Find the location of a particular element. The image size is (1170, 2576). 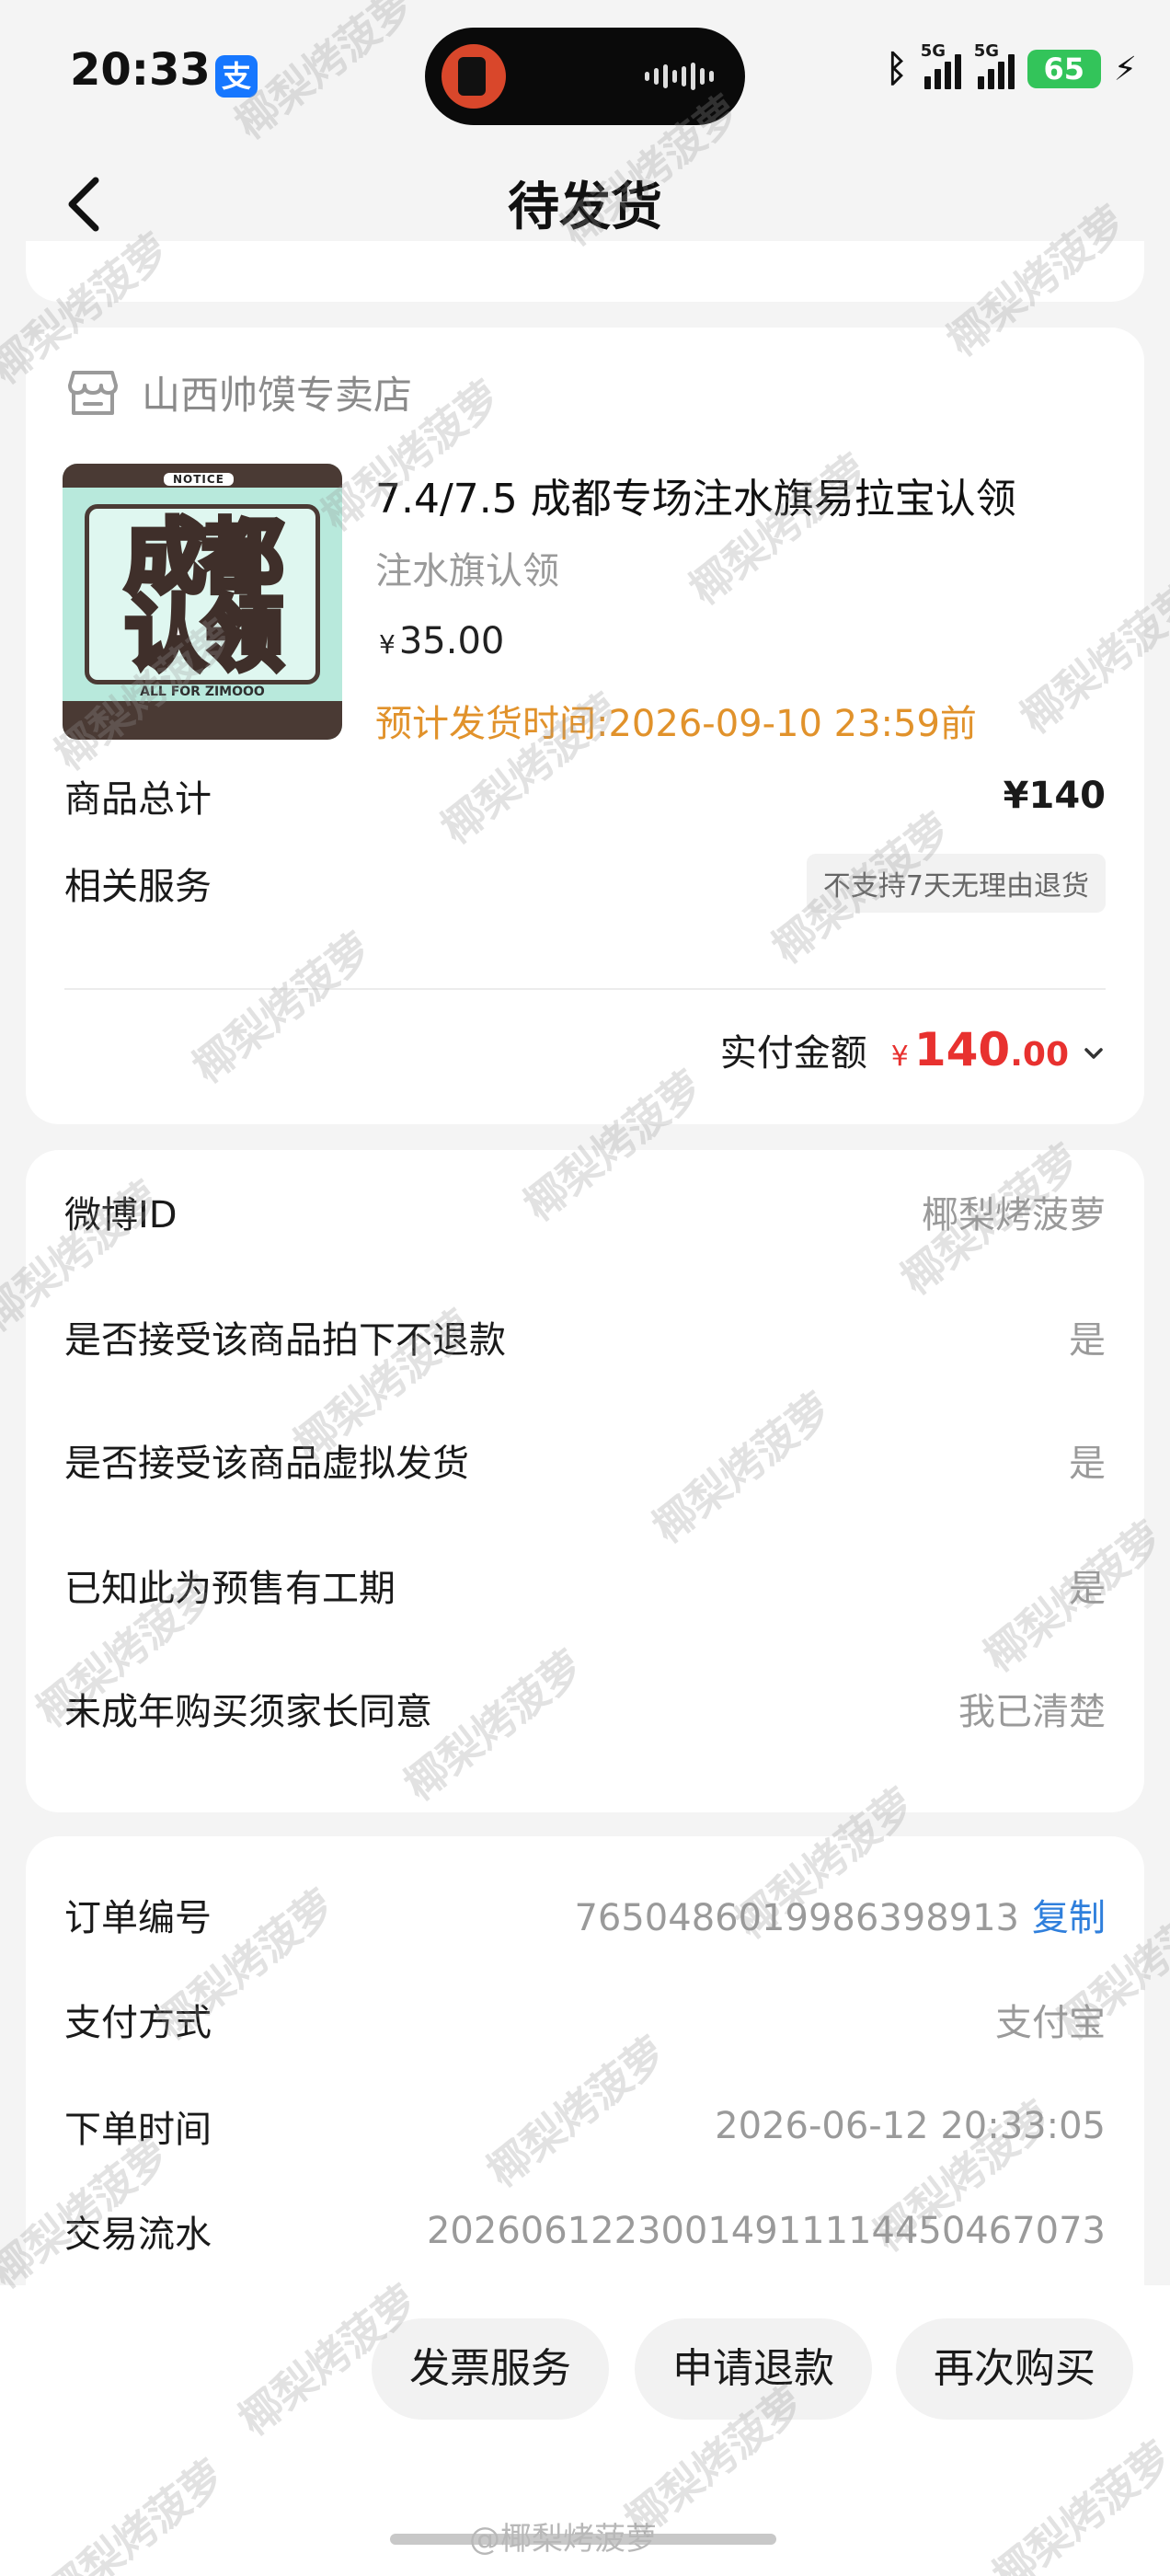

service-row: 相关服务 不支持7天无理由退货 is located at coordinates (585, 883).